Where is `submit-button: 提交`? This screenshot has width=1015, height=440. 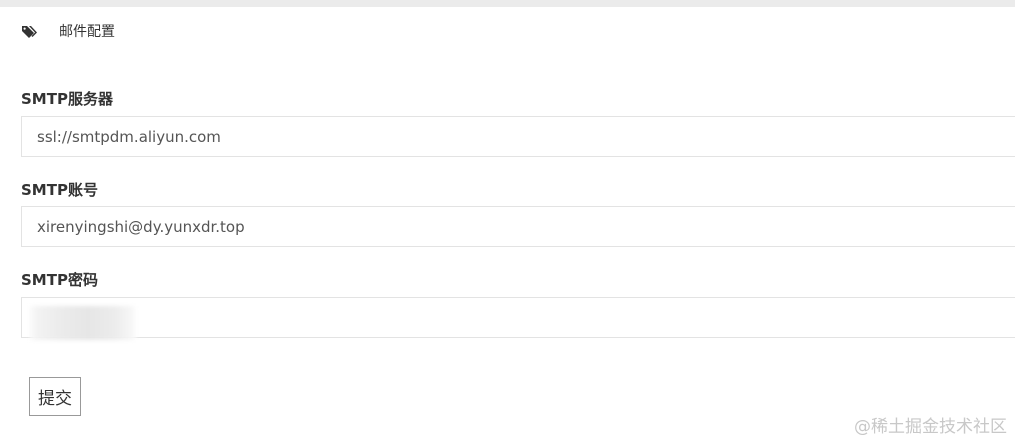 submit-button: 提交 is located at coordinates (55, 396).